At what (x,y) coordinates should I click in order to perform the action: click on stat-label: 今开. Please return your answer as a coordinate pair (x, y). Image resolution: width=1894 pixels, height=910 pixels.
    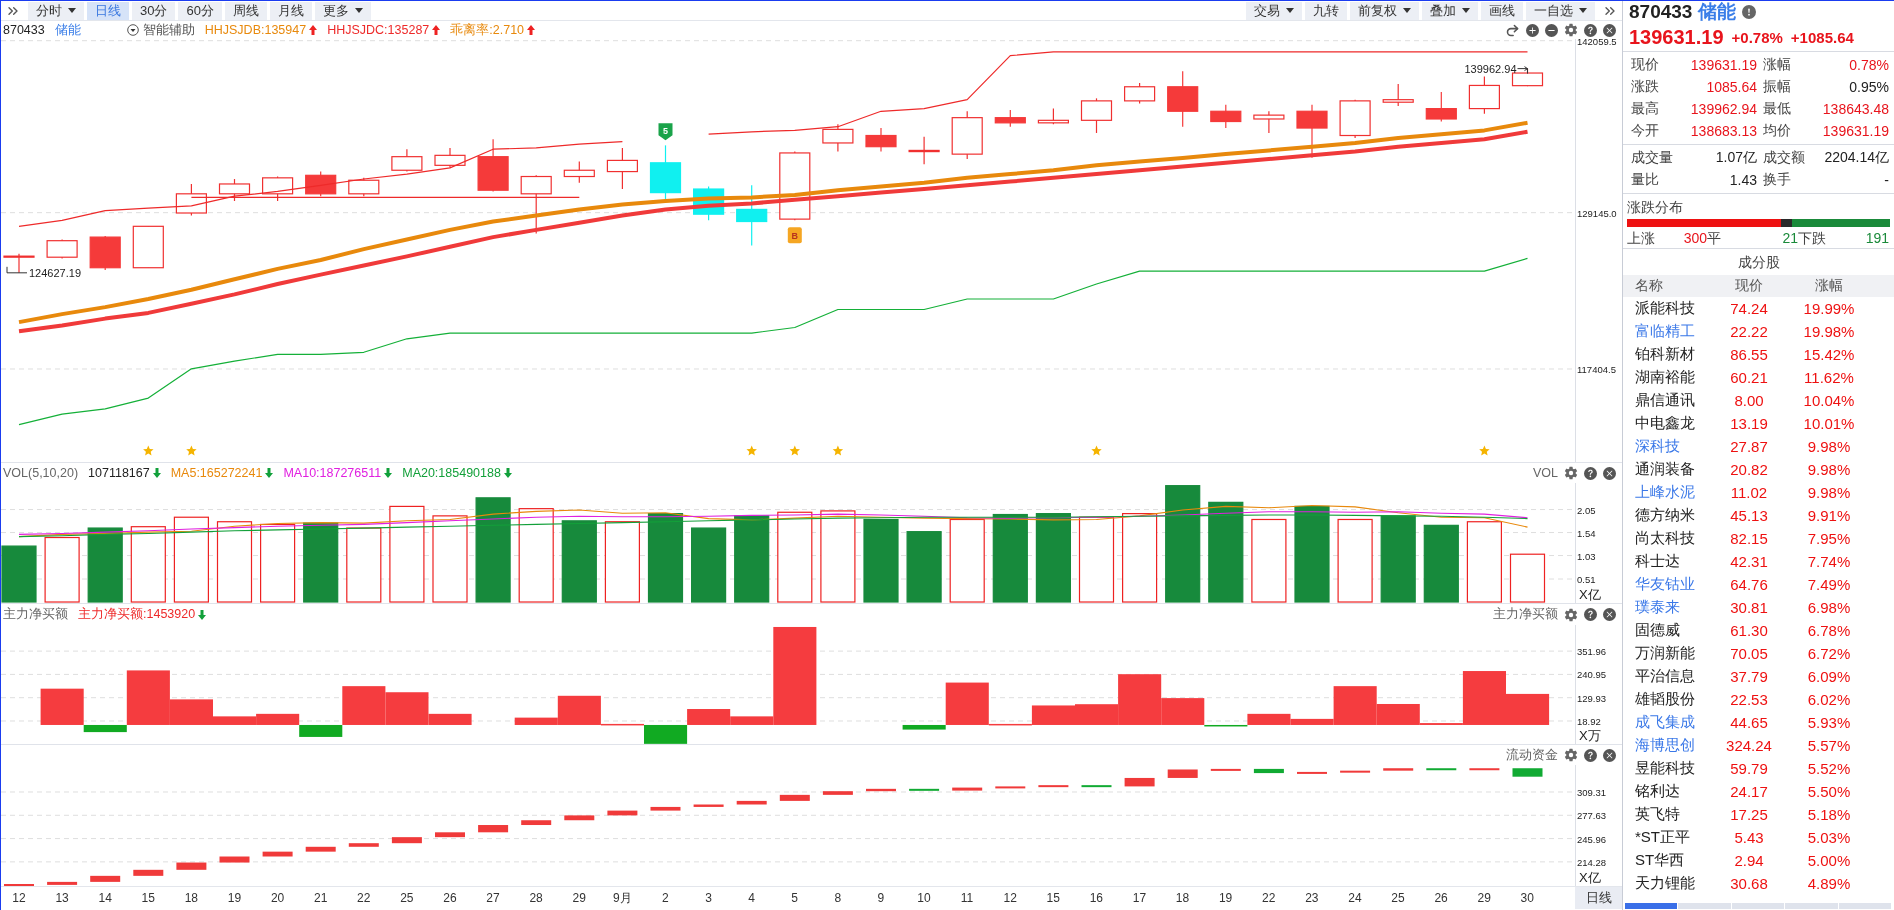
    Looking at the image, I should click on (1645, 131).